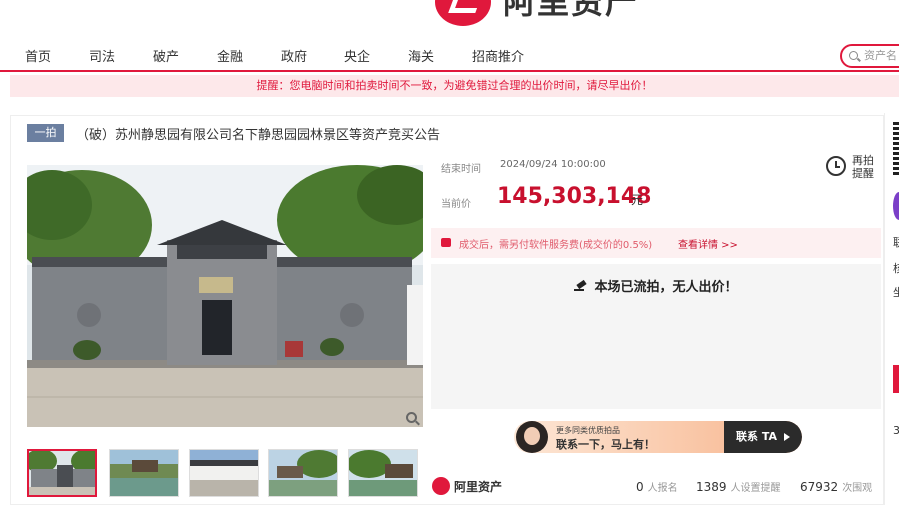 The image size is (899, 505). I want to click on nav-item-finance: 金融, so click(230, 55).